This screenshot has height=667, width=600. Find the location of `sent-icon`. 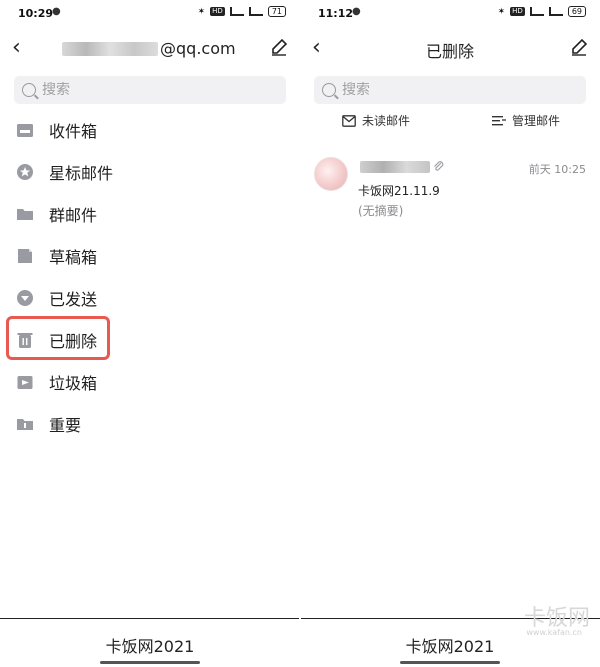

sent-icon is located at coordinates (25, 298).